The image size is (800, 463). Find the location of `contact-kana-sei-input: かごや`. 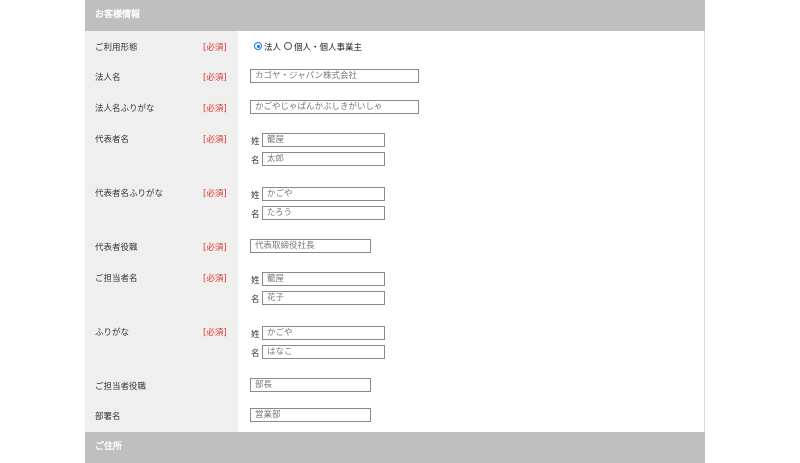

contact-kana-sei-input: かごや is located at coordinates (323, 333).